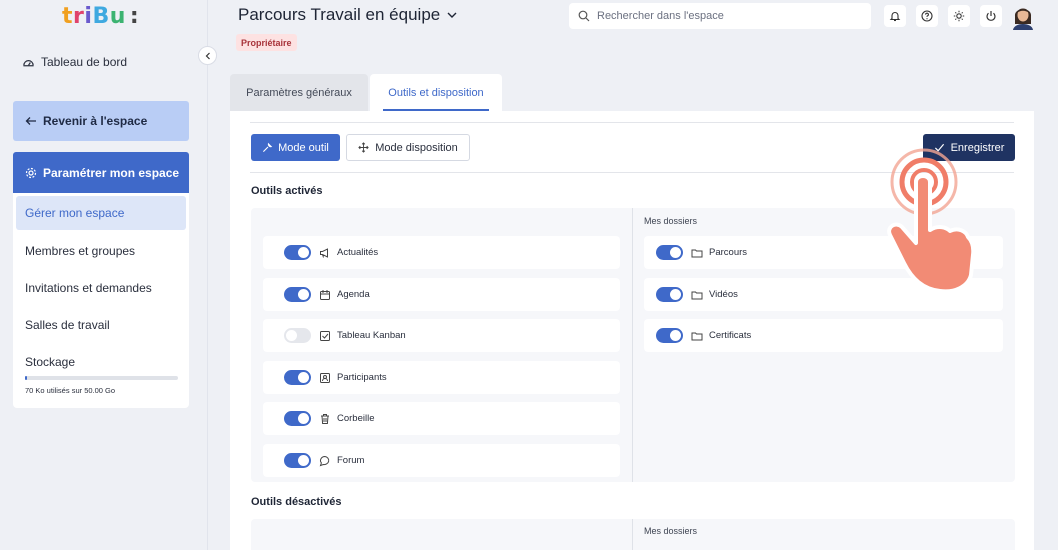  What do you see at coordinates (584, 16) in the screenshot?
I see `search-icon` at bounding box center [584, 16].